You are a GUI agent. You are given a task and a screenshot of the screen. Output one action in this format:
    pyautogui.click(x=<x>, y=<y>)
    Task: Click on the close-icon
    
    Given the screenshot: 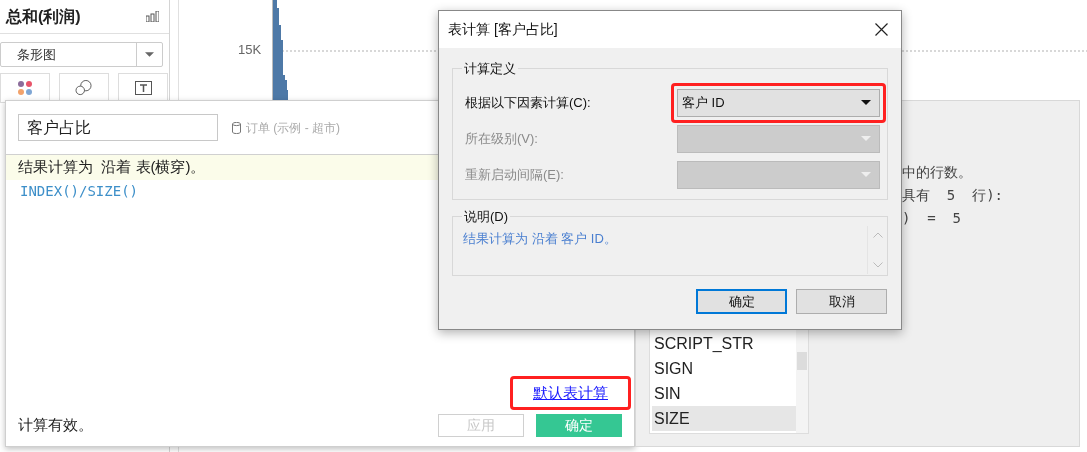 What is the action you would take?
    pyautogui.click(x=881, y=29)
    